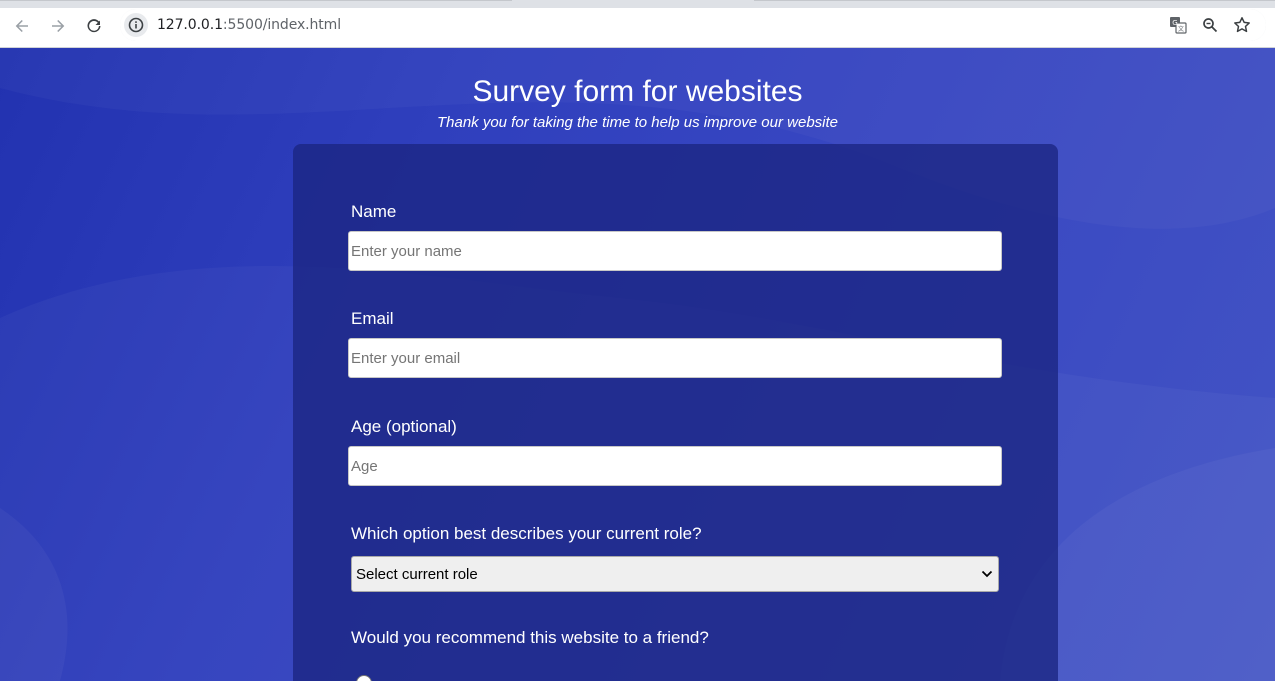 Image resolution: width=1275 pixels, height=681 pixels. Describe the element at coordinates (675, 574) in the screenshot. I see `role-select: Select current role` at that location.